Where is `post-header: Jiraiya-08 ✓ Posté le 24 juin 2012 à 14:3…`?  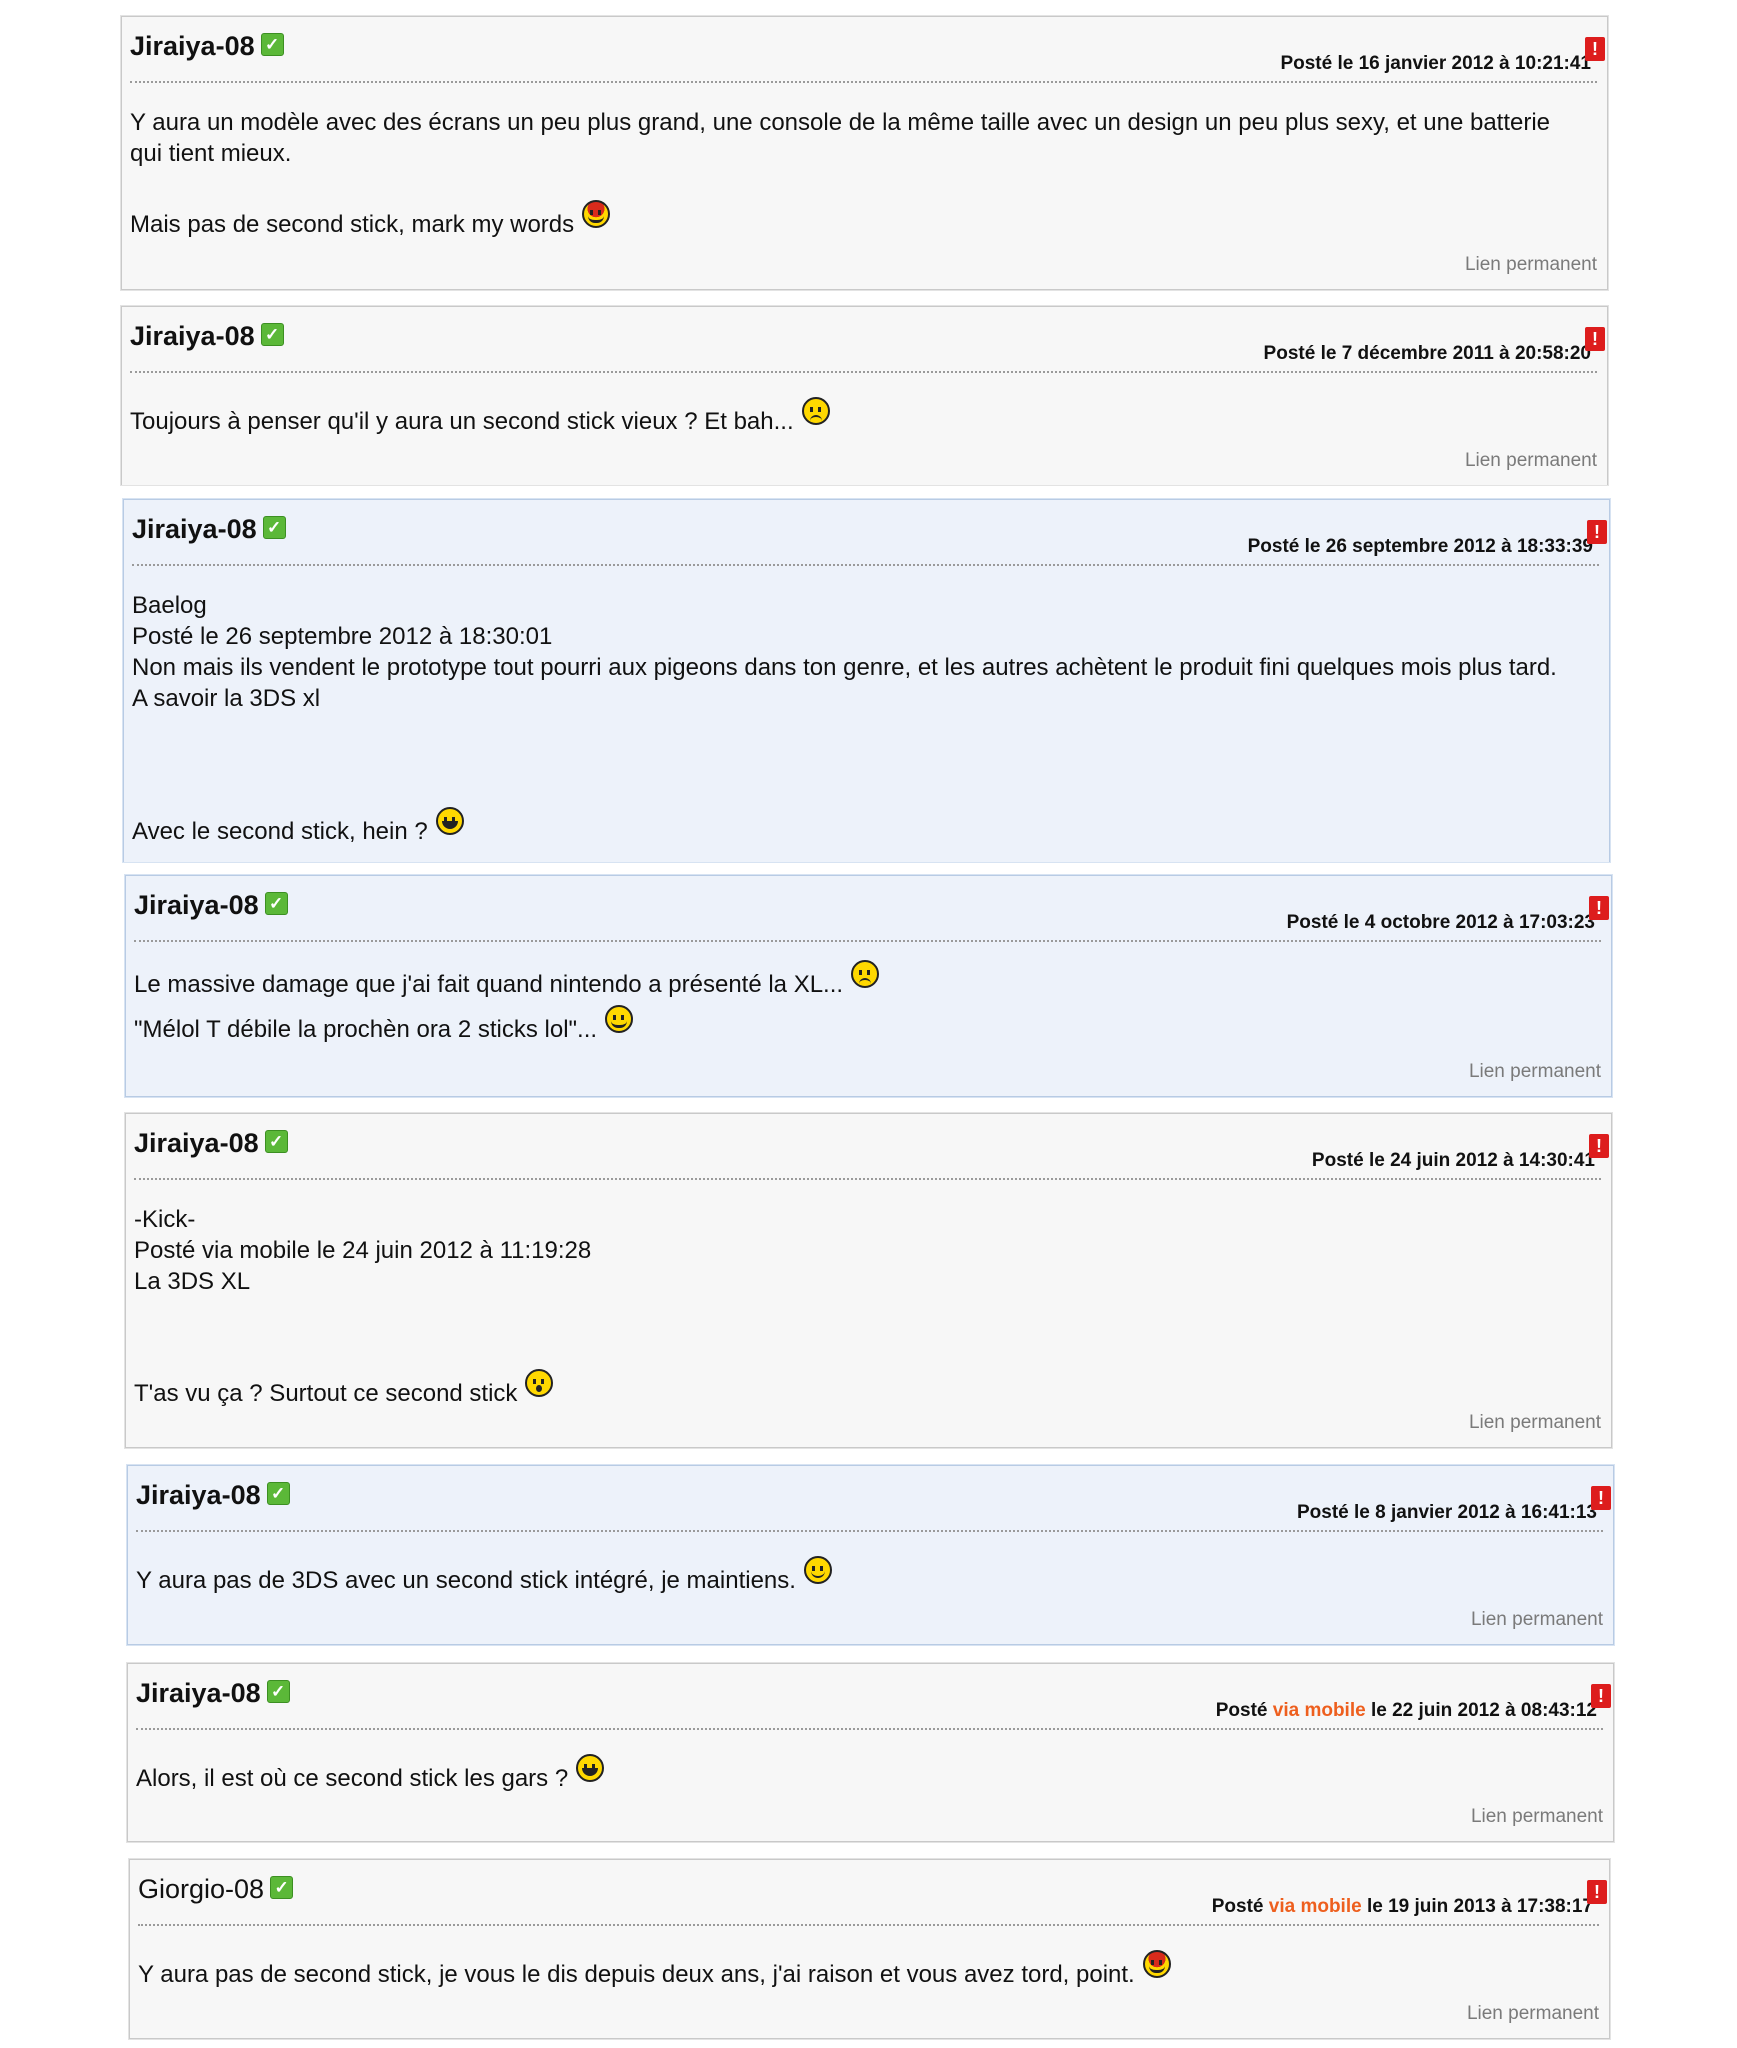 post-header: Jiraiya-08 ✓ Posté le 24 juin 2012 à 14:3… is located at coordinates (871, 1152).